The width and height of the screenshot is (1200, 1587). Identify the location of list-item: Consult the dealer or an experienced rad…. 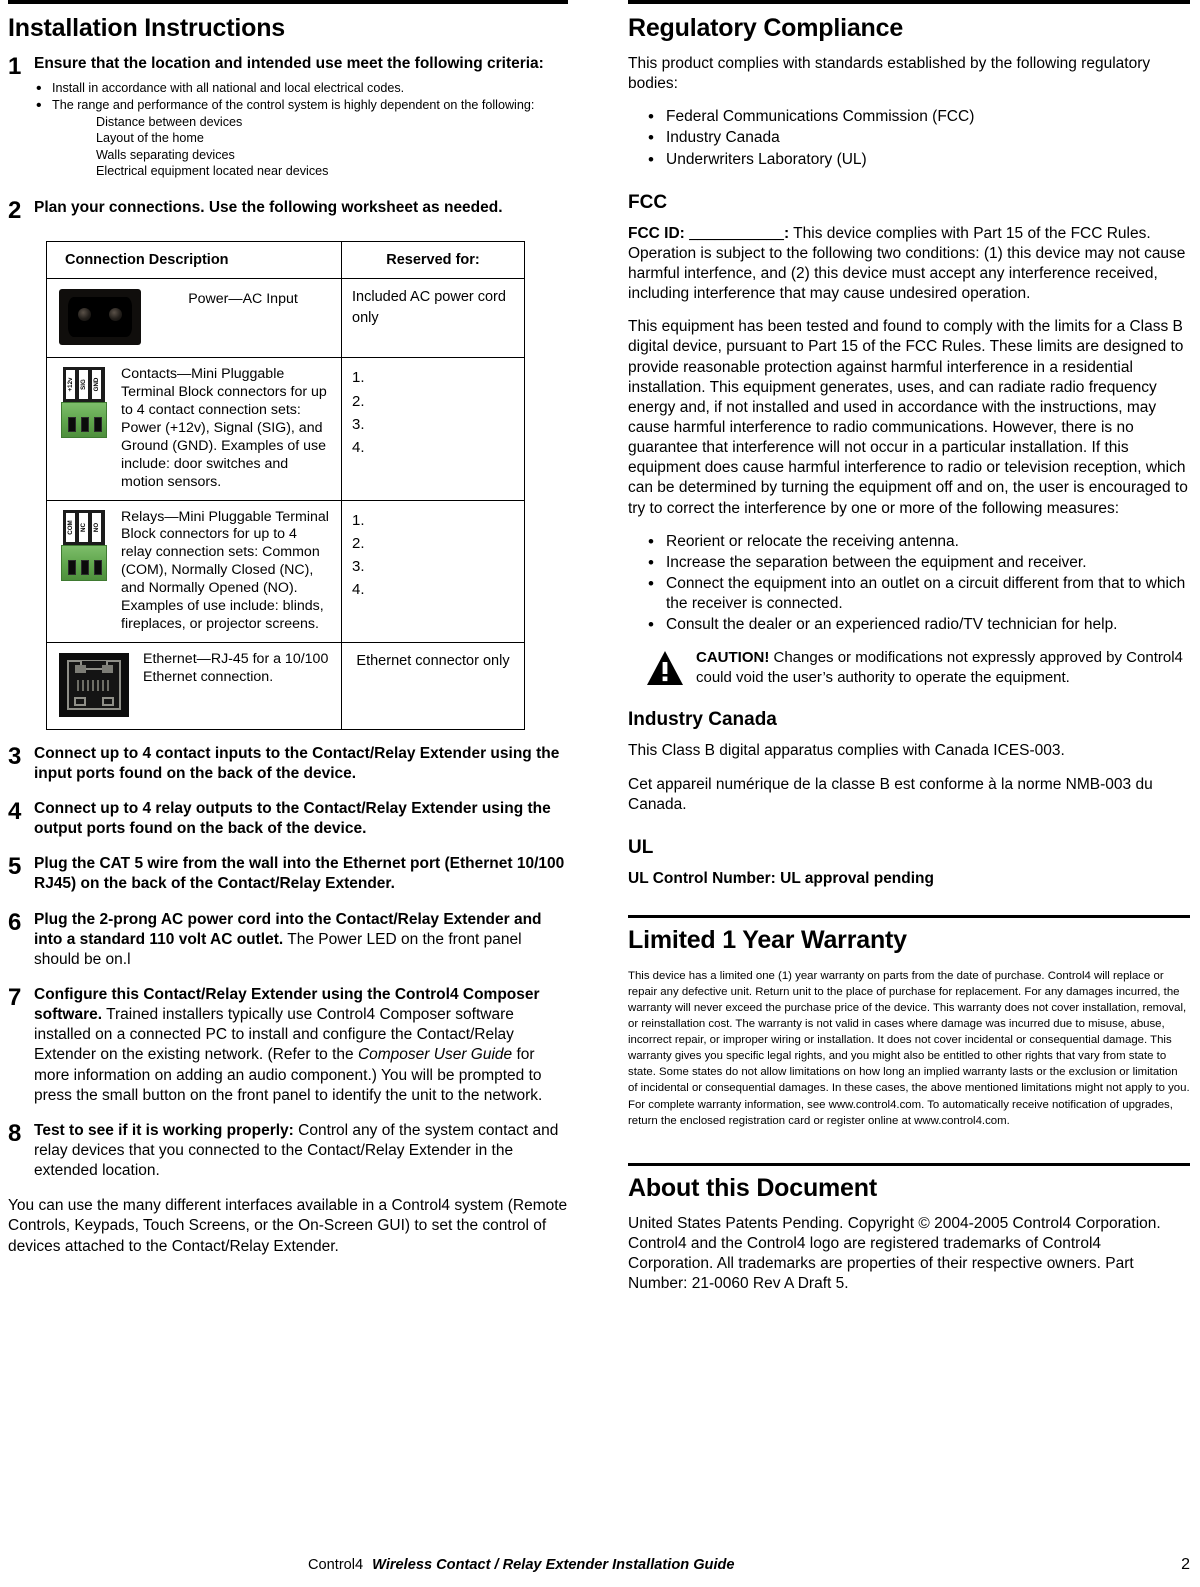
(918, 625).